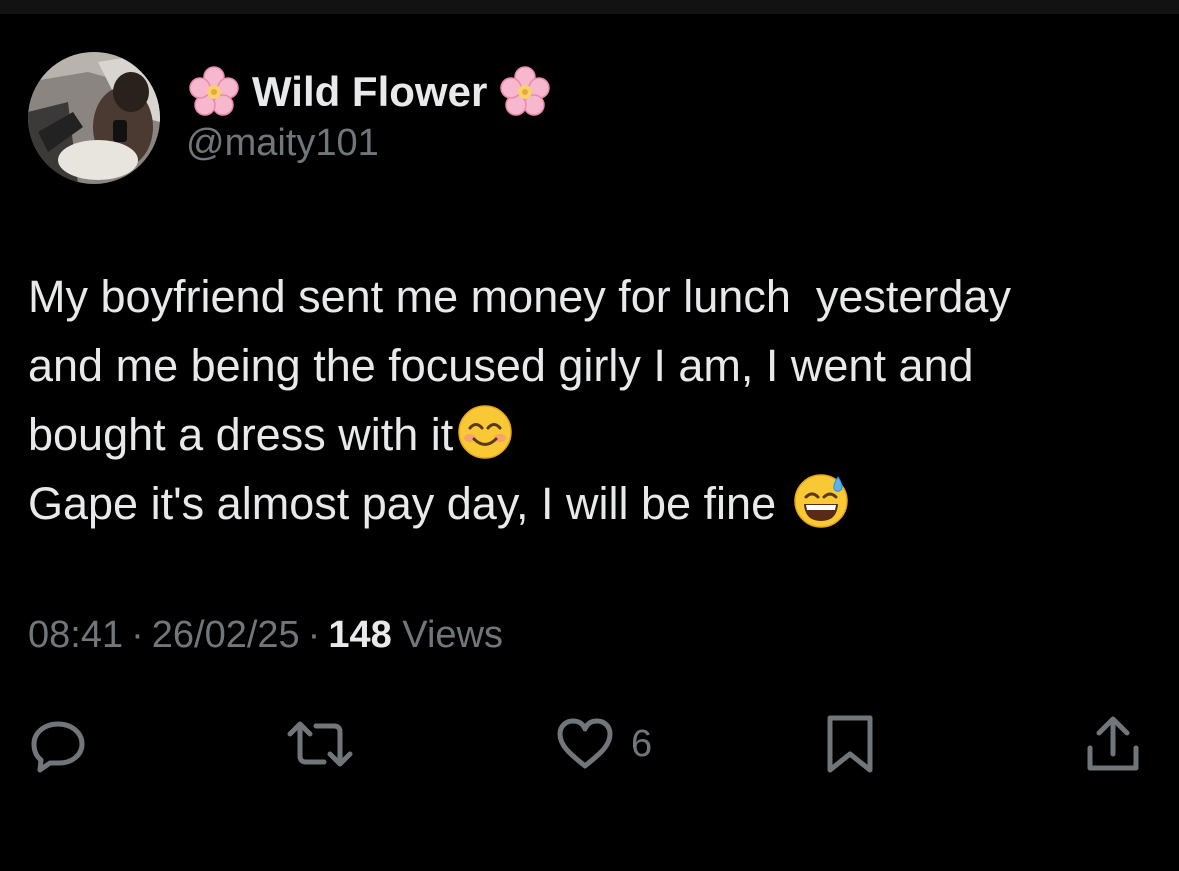 This screenshot has height=871, width=1179. What do you see at coordinates (593, 434) in the screenshot?
I see `tweet-line-with-emoji: bought a dress with it` at bounding box center [593, 434].